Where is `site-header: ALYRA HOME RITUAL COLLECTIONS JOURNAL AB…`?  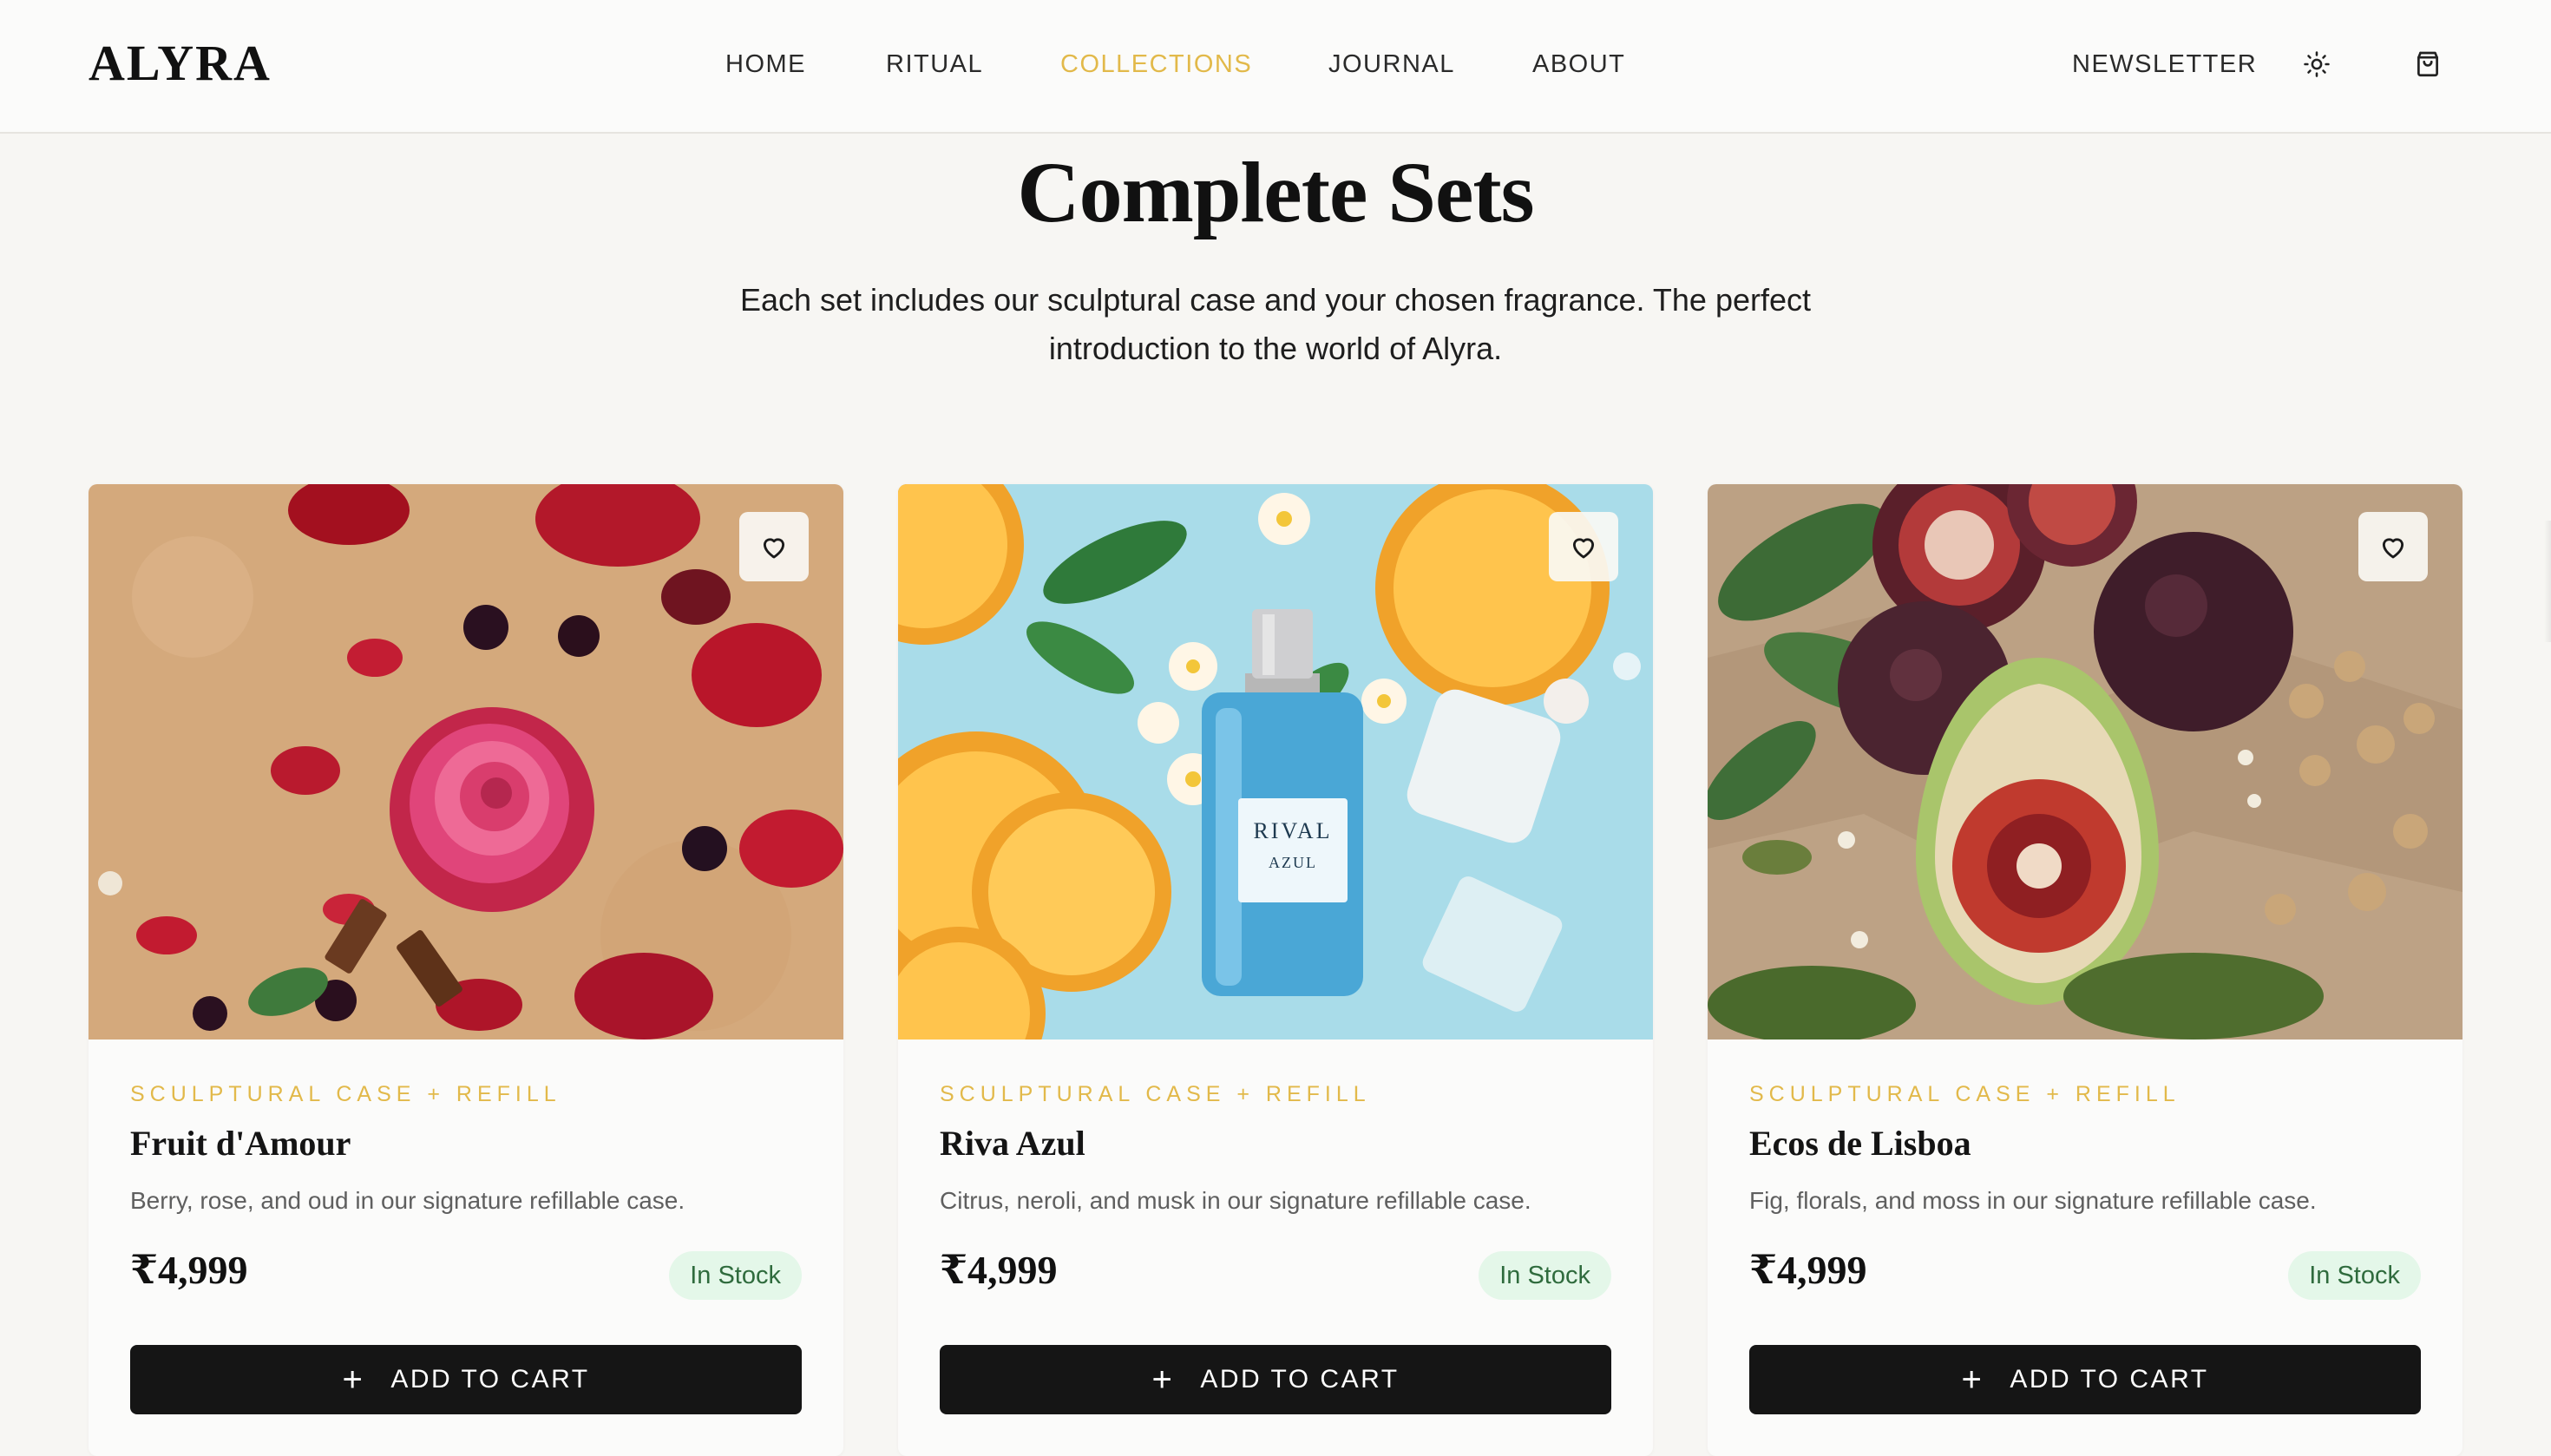
site-header: ALYRA HOME RITUAL COLLECTIONS JOURNAL AB… is located at coordinates (1275, 67).